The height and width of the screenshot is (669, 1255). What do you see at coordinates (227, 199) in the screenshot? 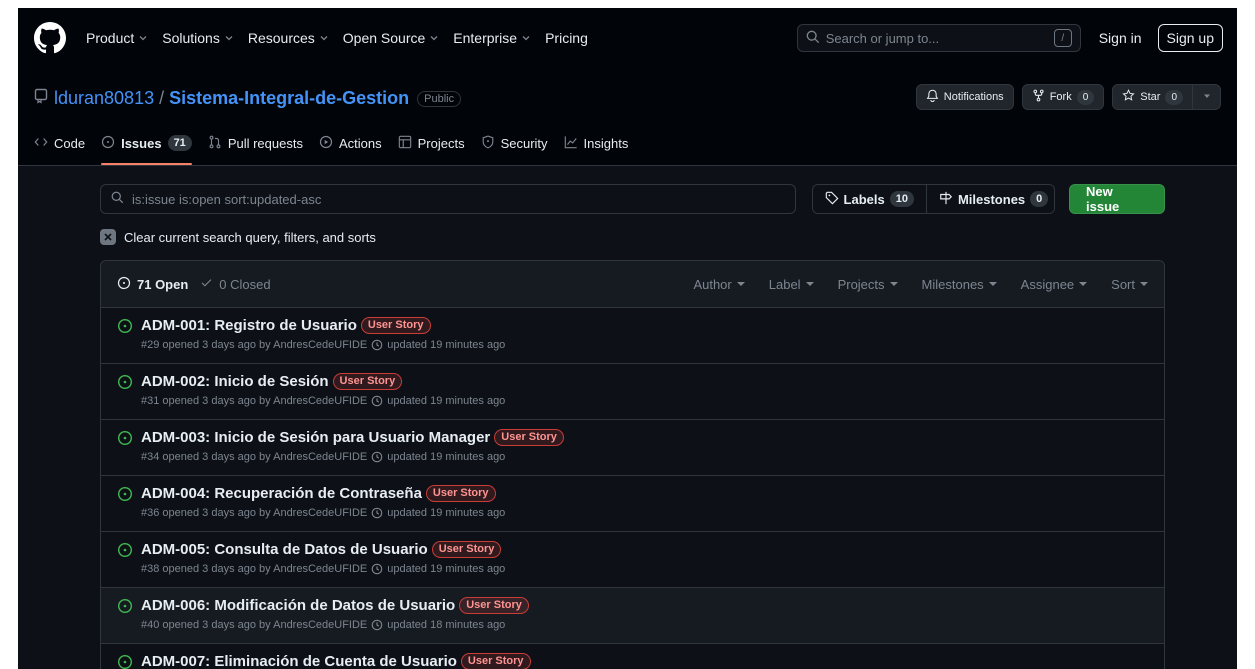
I see `issue-search-query: is:issue is:open sort:updated-asc` at bounding box center [227, 199].